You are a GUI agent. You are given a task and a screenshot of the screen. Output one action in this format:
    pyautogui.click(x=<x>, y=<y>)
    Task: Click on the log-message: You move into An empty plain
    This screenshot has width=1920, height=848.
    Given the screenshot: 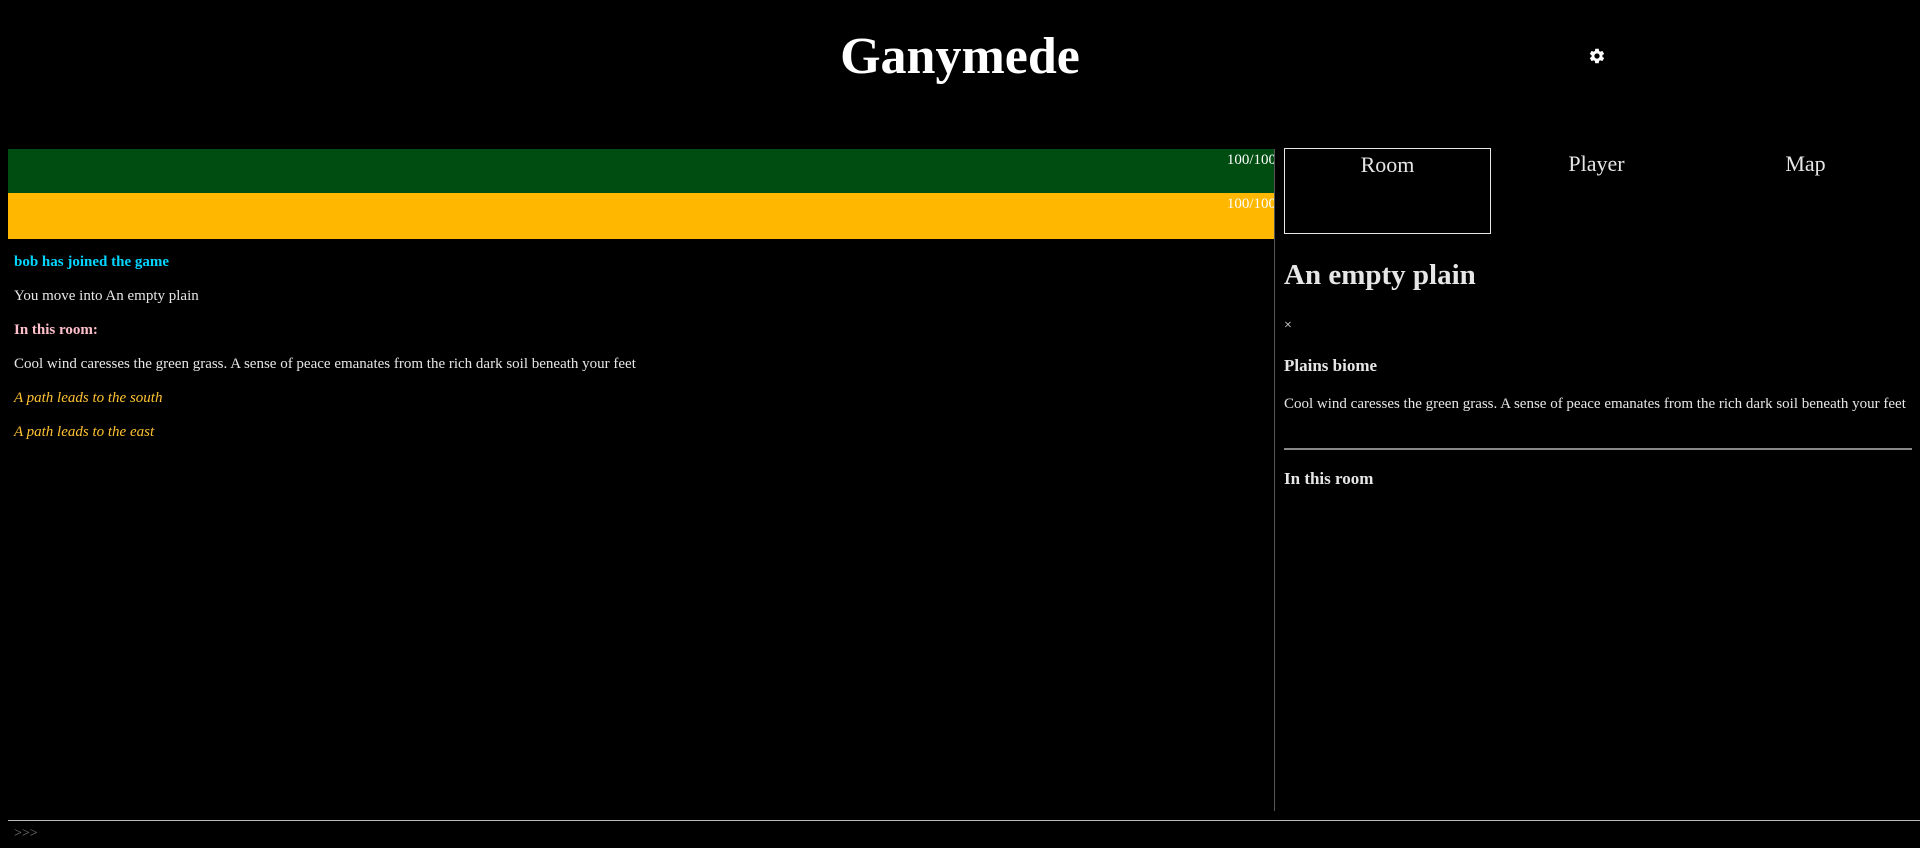 What is the action you would take?
    pyautogui.click(x=106, y=296)
    